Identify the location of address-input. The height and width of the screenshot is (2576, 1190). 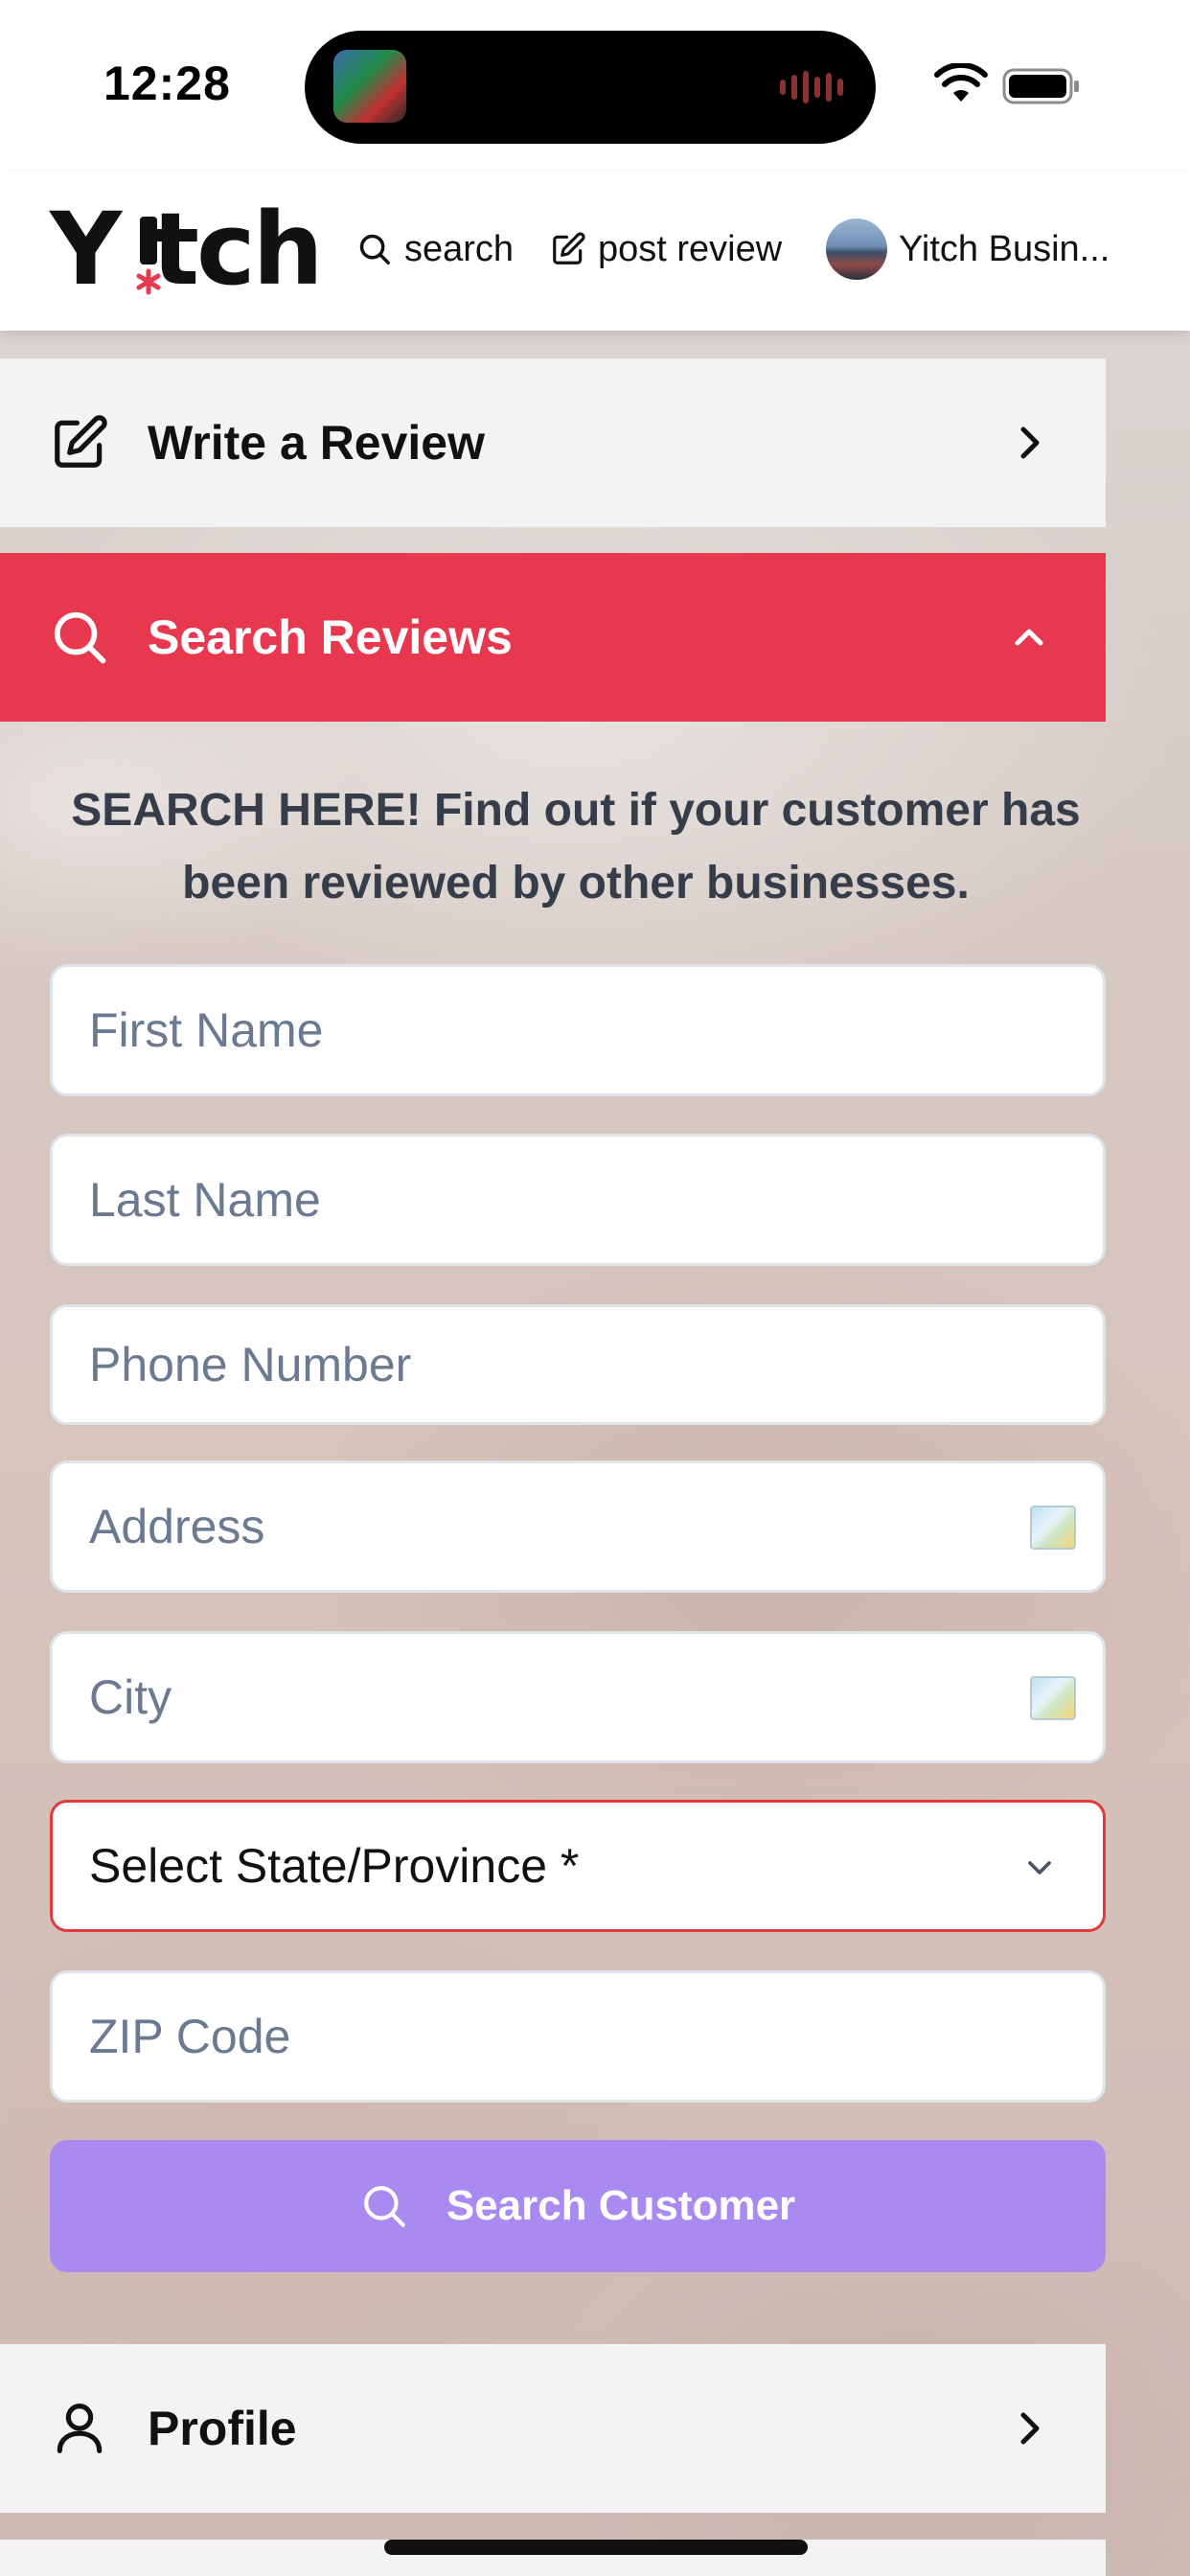
(578, 1526).